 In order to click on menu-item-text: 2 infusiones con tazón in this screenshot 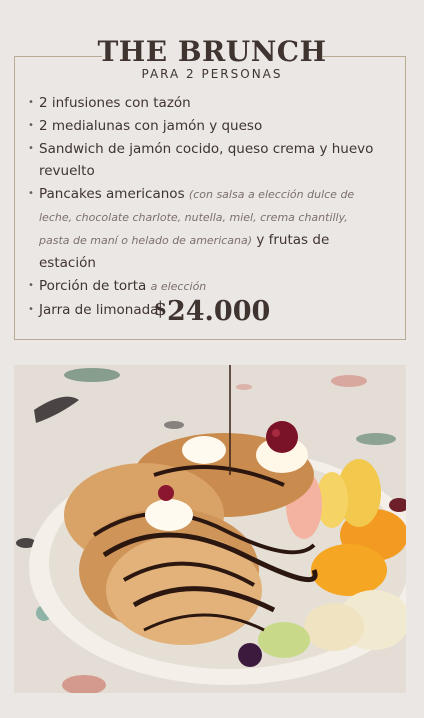, I will do `click(115, 103)`.